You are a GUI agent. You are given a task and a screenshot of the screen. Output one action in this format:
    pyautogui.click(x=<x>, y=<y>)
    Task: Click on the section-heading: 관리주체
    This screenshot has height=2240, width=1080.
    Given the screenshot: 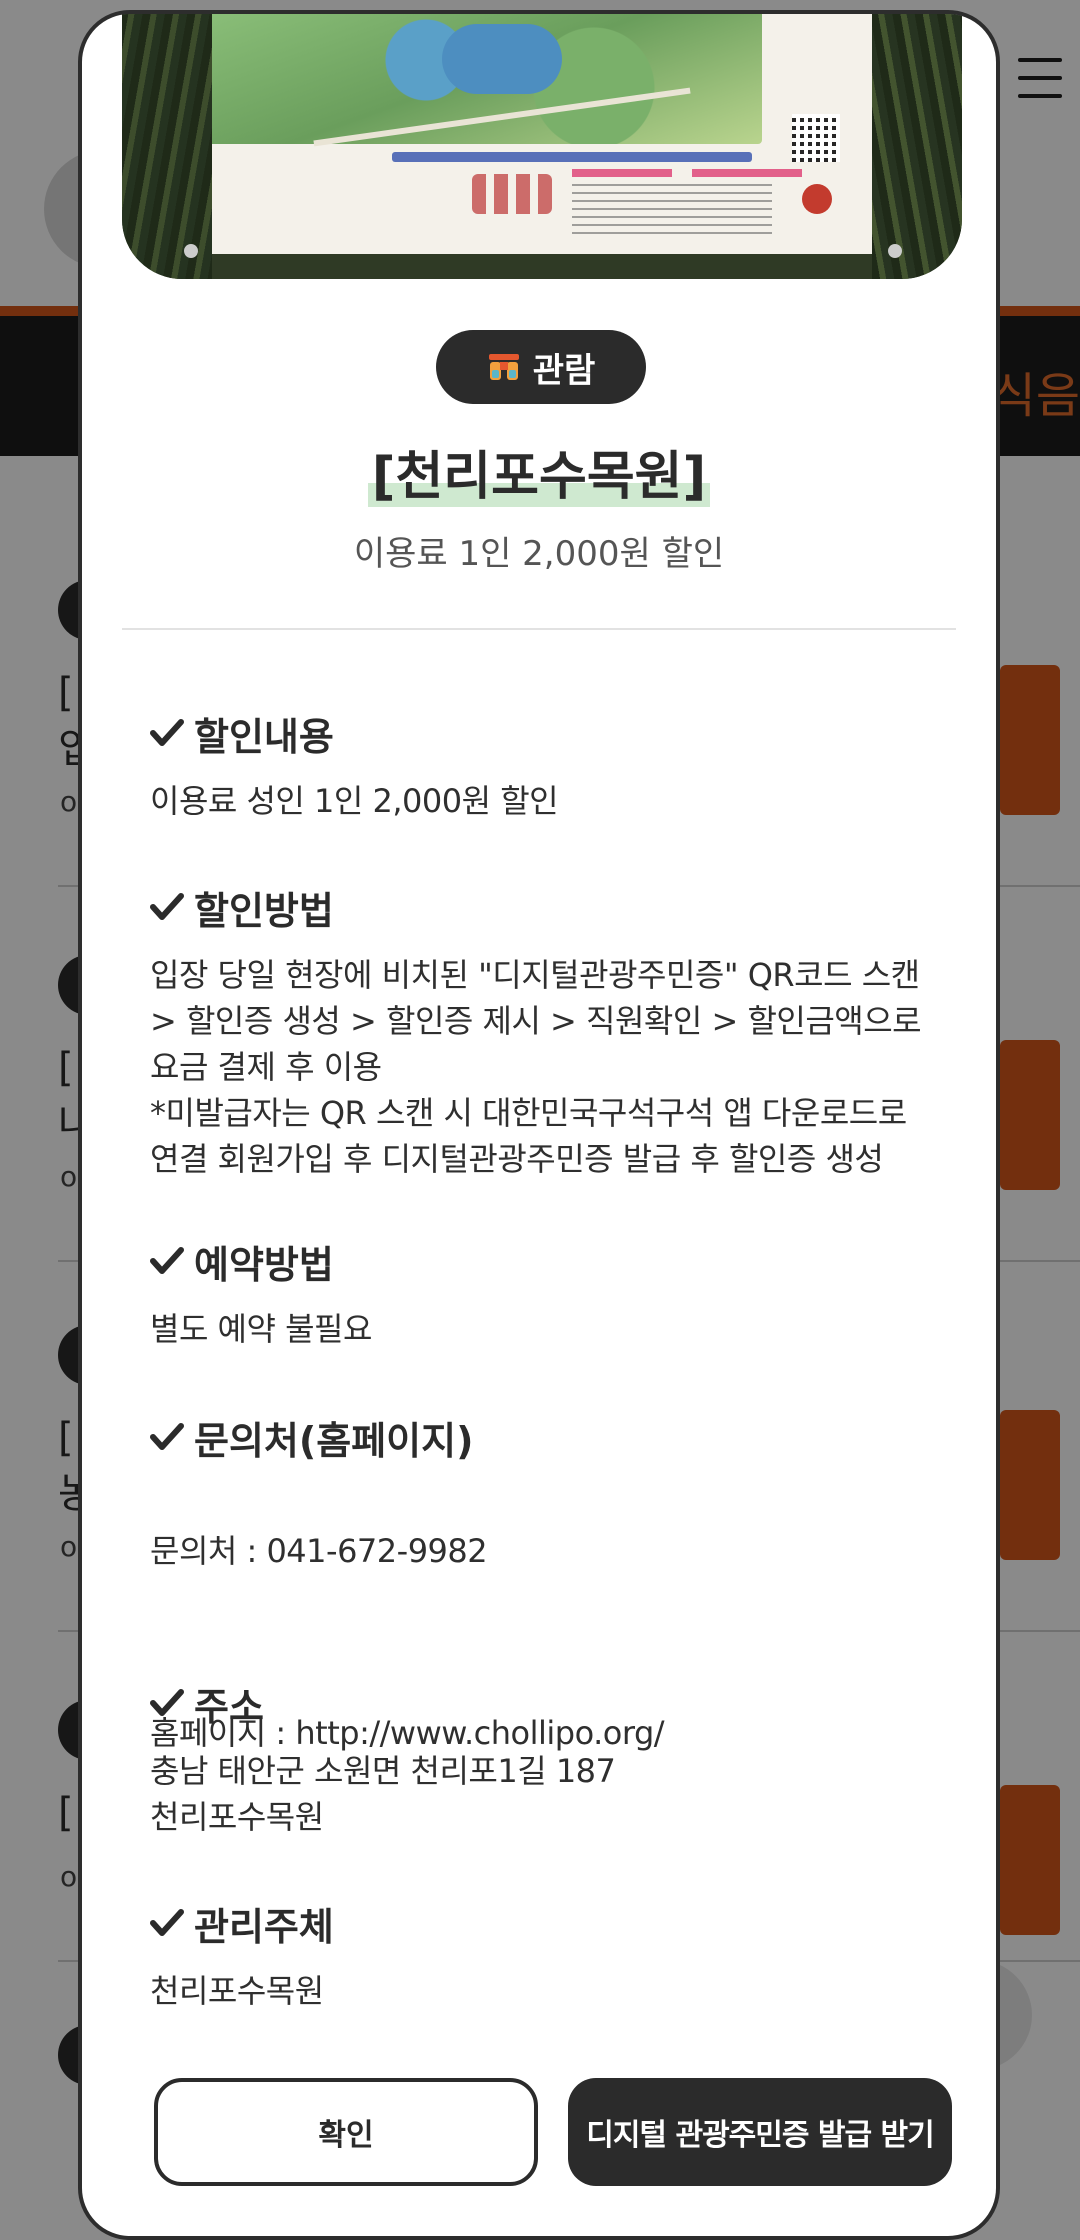 What is the action you would take?
    pyautogui.click(x=264, y=1926)
    